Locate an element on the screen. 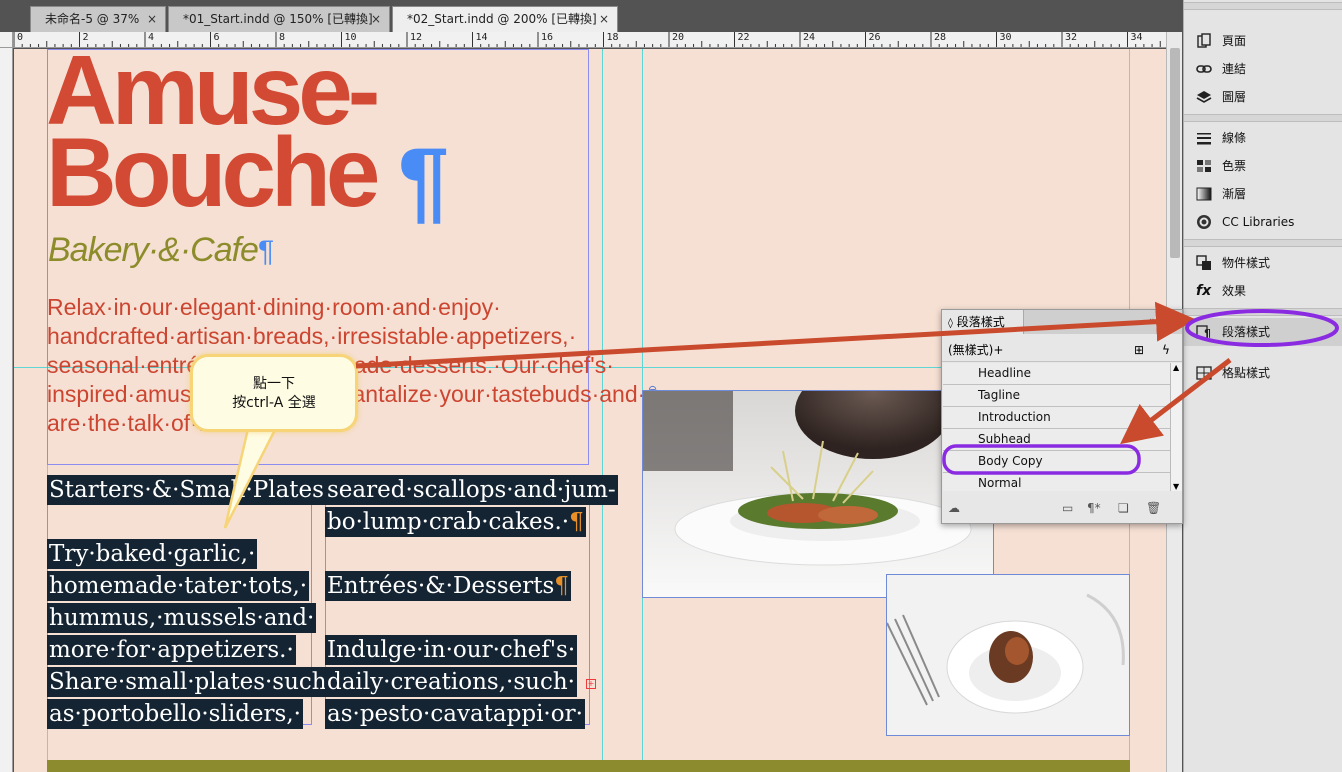  ruler-origin is located at coordinates (6, 40).